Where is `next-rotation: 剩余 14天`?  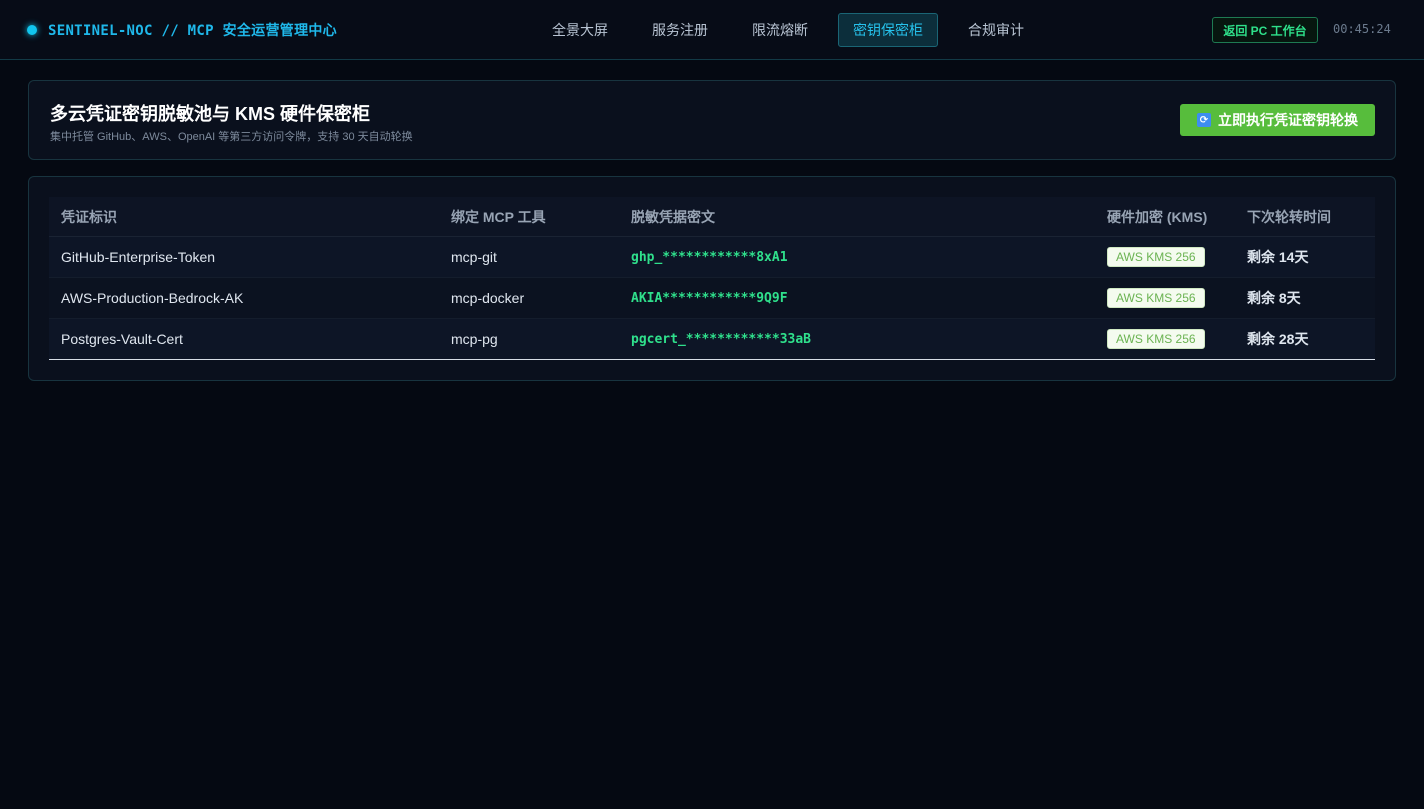
next-rotation: 剩余 14天 is located at coordinates (1278, 257).